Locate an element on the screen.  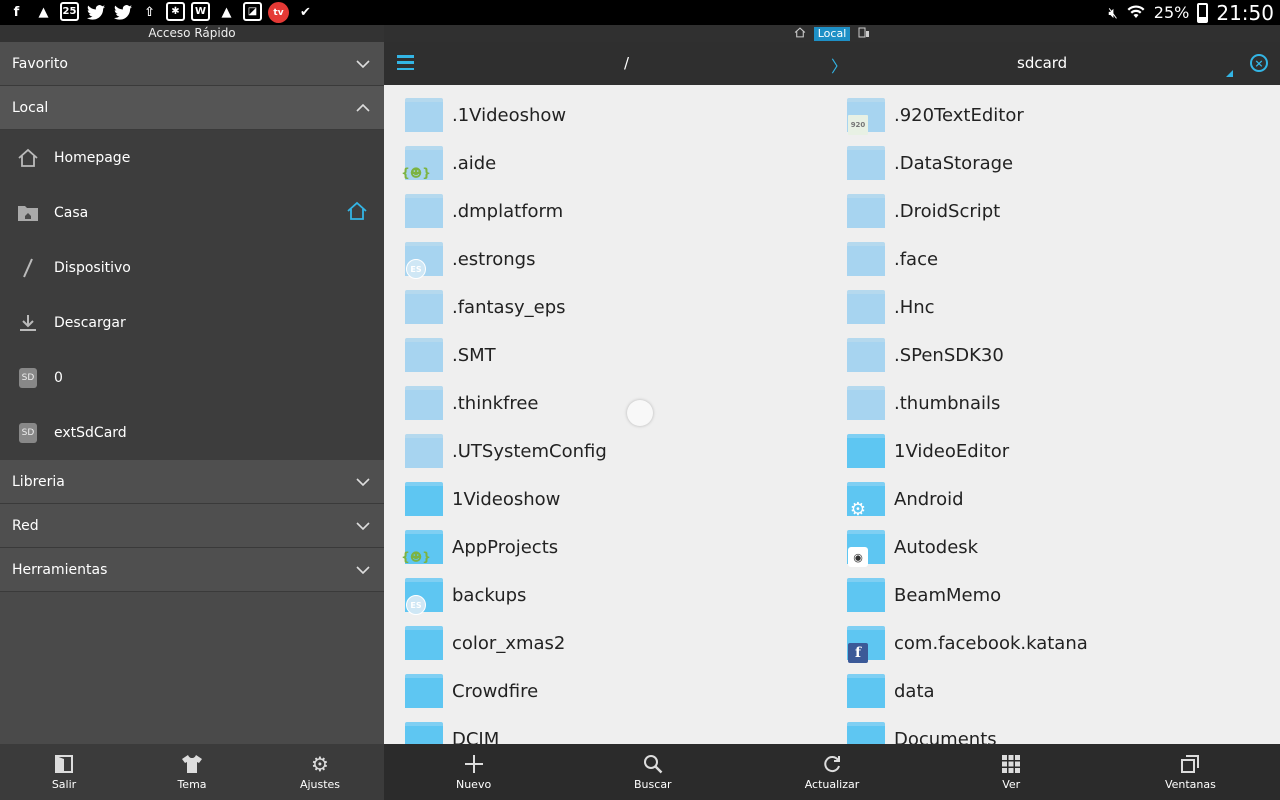
folder-item: 920 .920TextEditor is located at coordinates (1063, 115).